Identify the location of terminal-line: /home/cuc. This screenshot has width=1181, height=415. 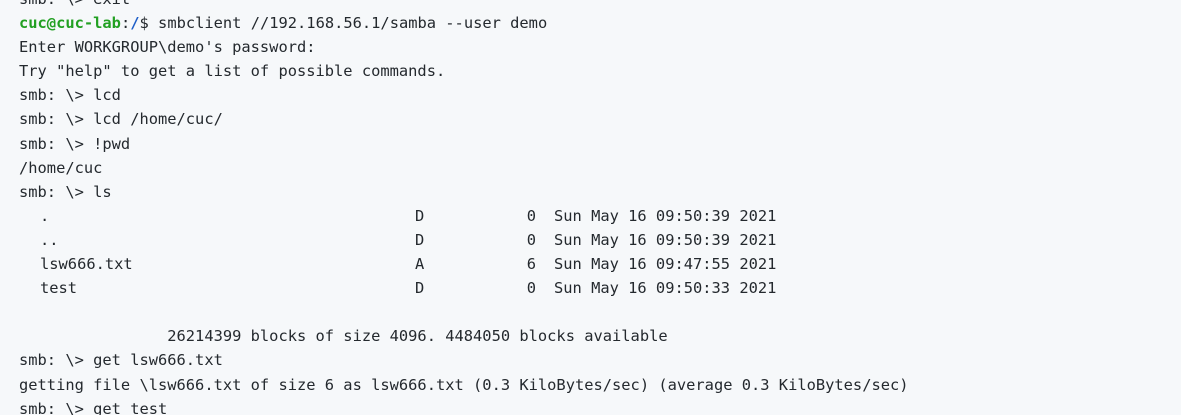
(61, 167).